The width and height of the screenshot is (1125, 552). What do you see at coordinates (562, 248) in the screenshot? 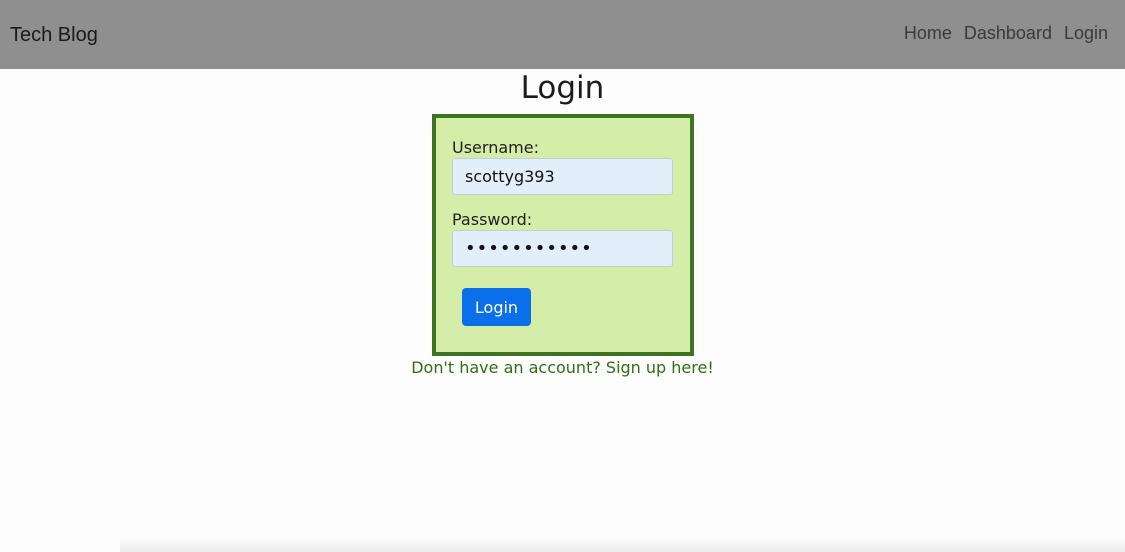
I see `password-input` at bounding box center [562, 248].